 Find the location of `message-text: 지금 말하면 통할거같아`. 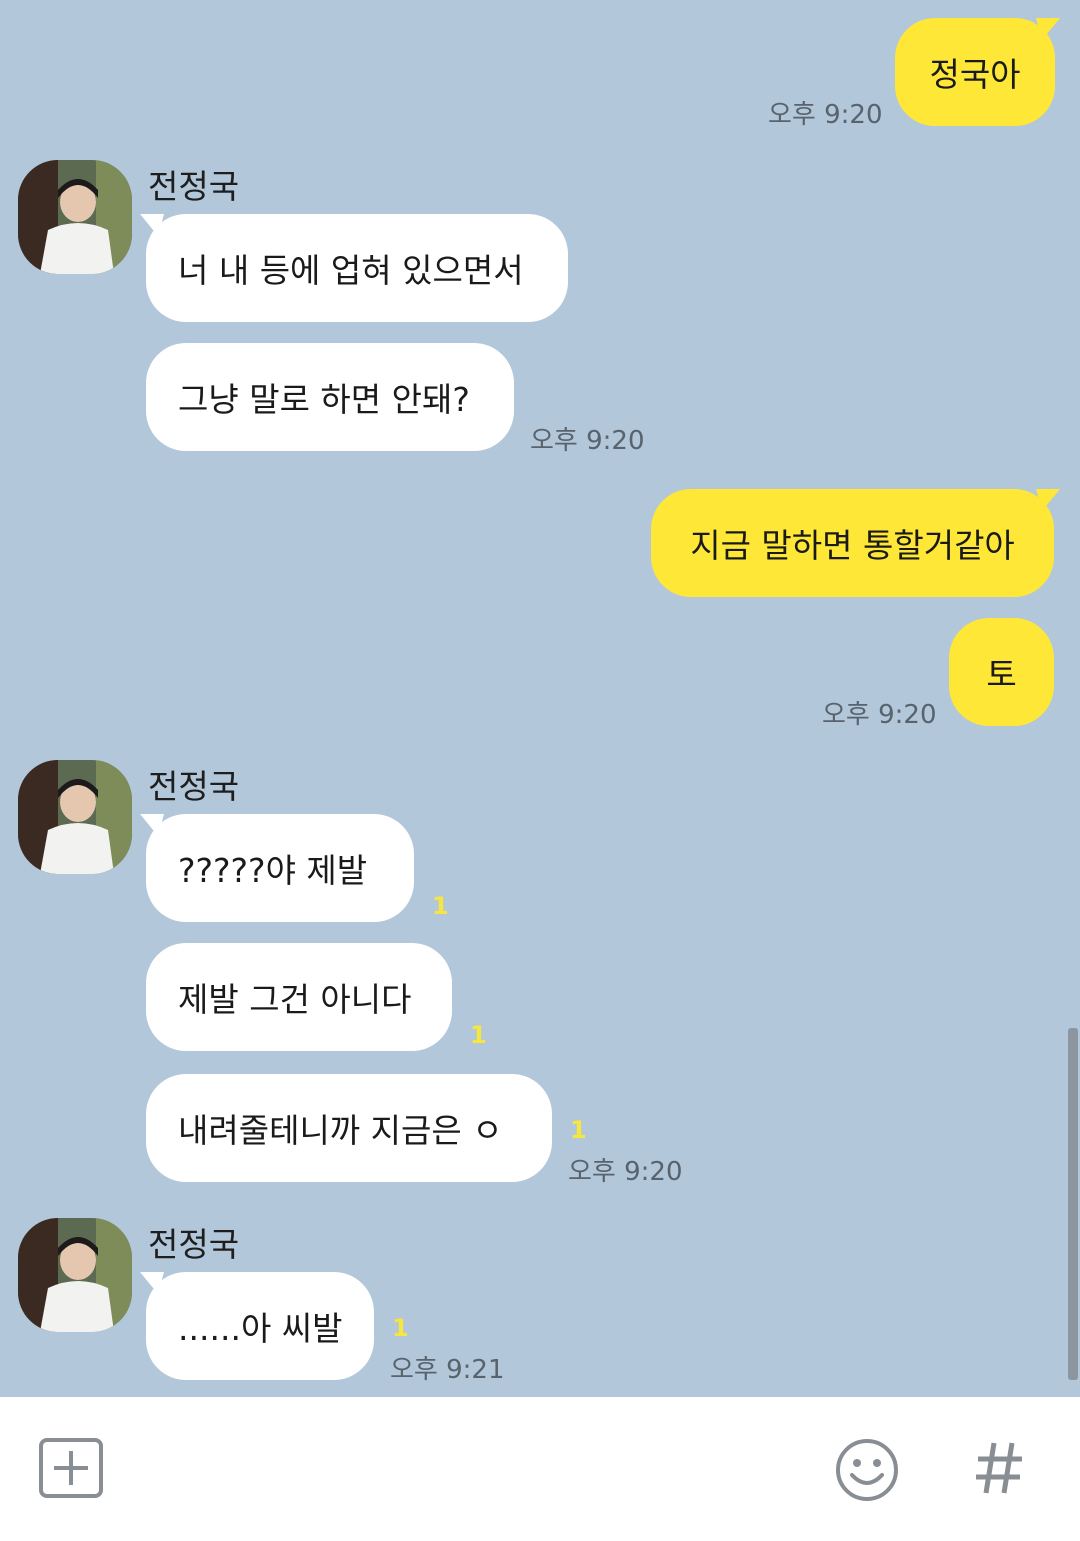

message-text: 지금 말하면 통할거같아 is located at coordinates (852, 545).